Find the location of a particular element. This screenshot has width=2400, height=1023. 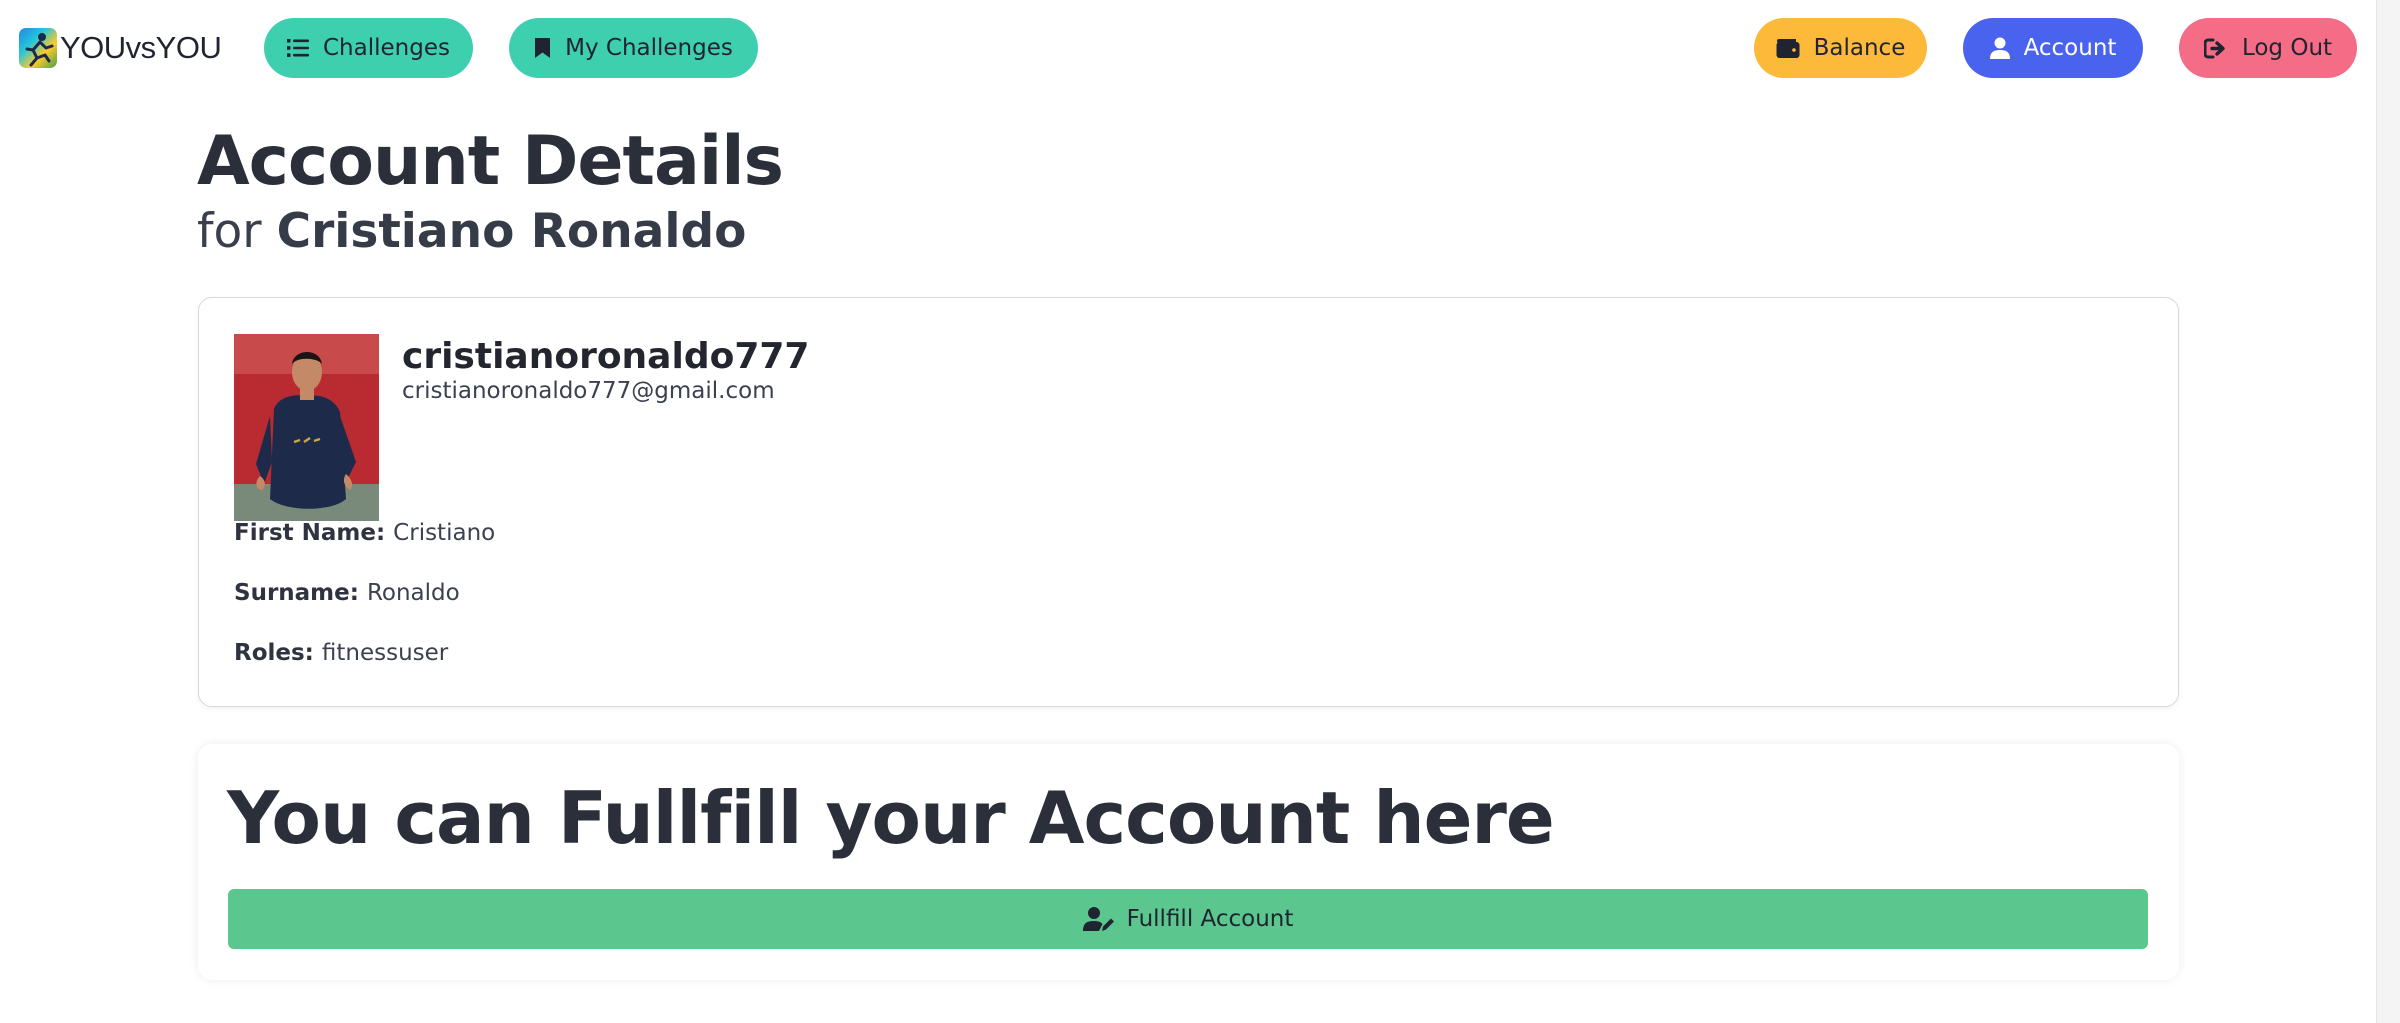

balance-label: Balance is located at coordinates (1859, 48).